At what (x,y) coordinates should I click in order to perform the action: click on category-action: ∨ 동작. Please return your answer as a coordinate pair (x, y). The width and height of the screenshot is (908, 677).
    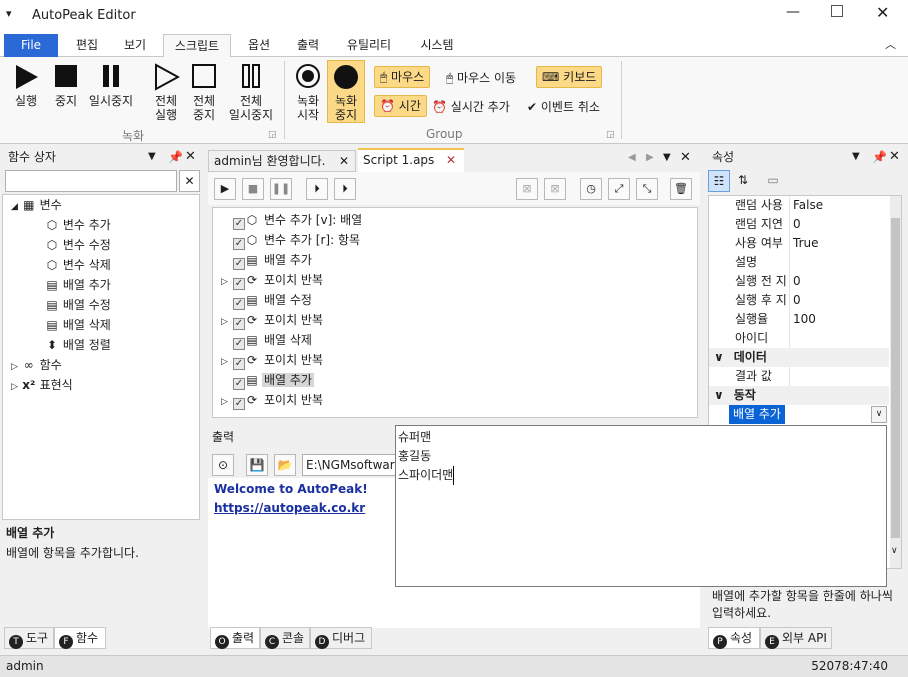
    Looking at the image, I should click on (799, 395).